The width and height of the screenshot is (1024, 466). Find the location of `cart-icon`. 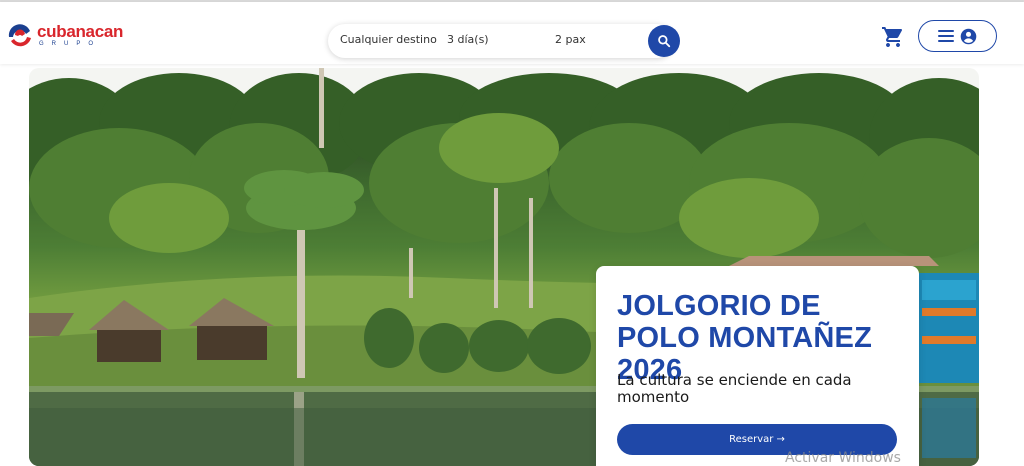

cart-icon is located at coordinates (892, 37).